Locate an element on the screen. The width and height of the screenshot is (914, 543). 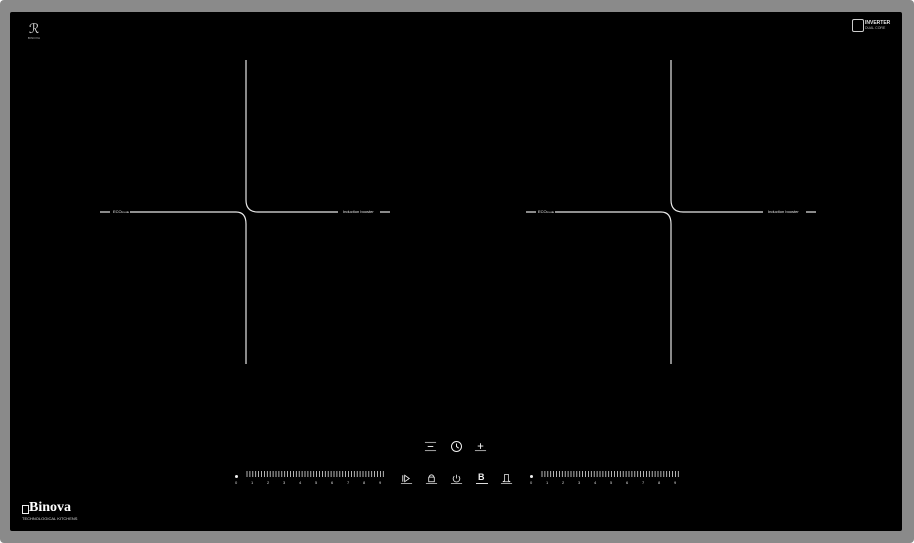
booster-button: B is located at coordinates (481, 478).